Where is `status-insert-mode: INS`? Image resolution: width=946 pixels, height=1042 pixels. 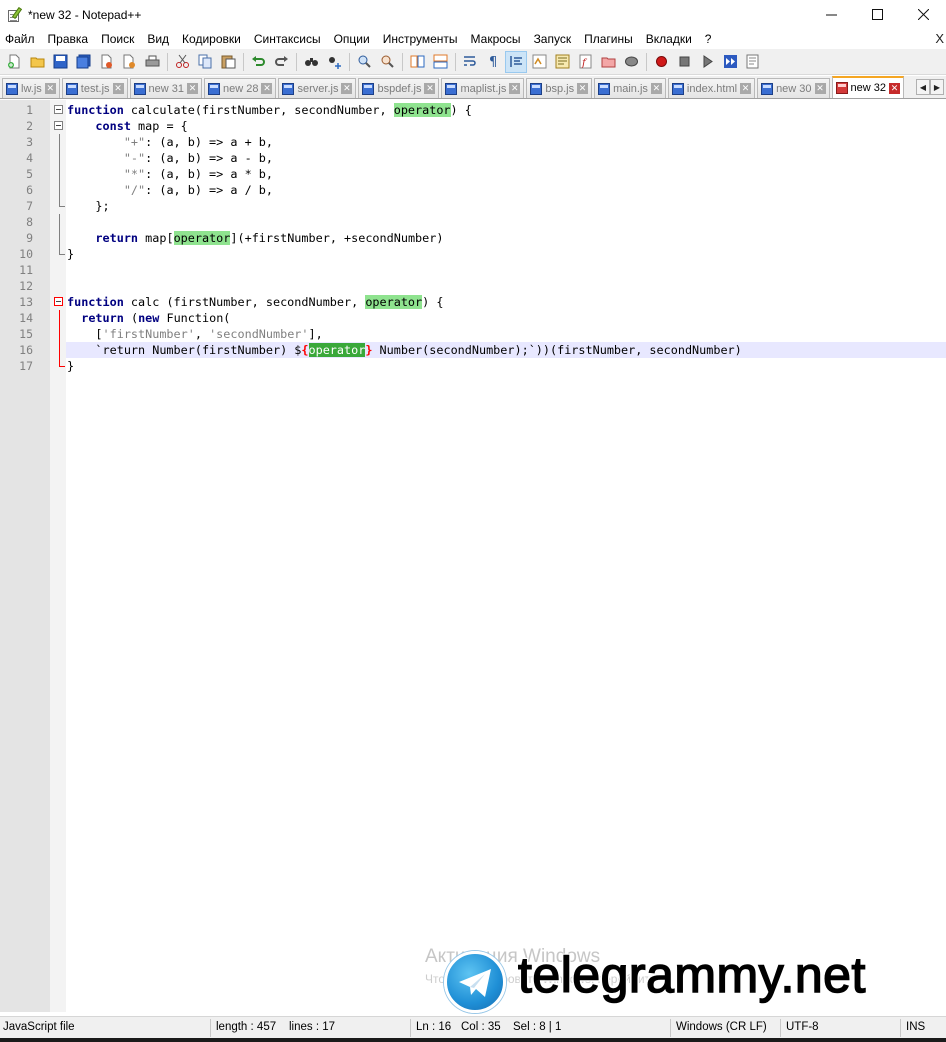
status-insert-mode: INS is located at coordinates (914, 1028).